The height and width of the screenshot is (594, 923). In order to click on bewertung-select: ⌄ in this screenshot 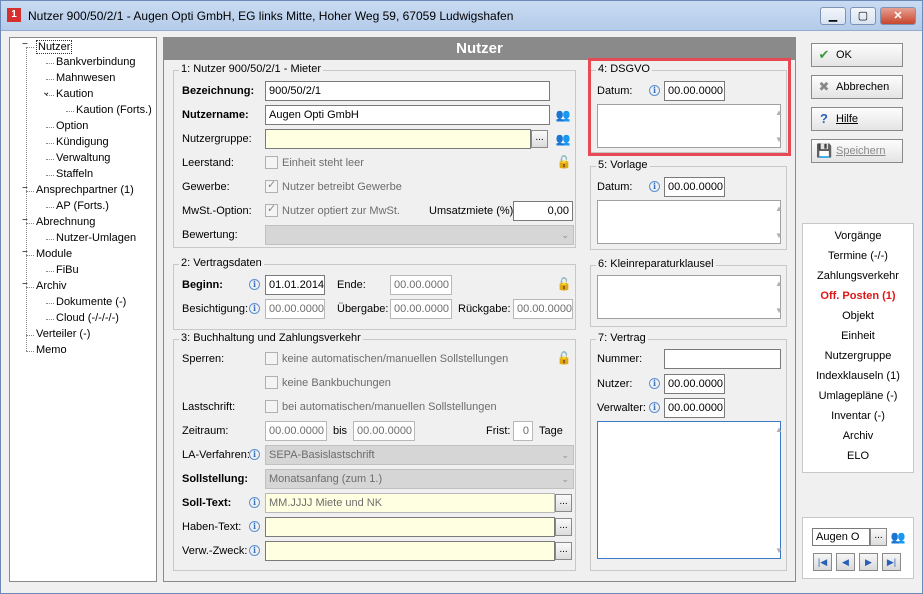, I will do `click(419, 235)`.